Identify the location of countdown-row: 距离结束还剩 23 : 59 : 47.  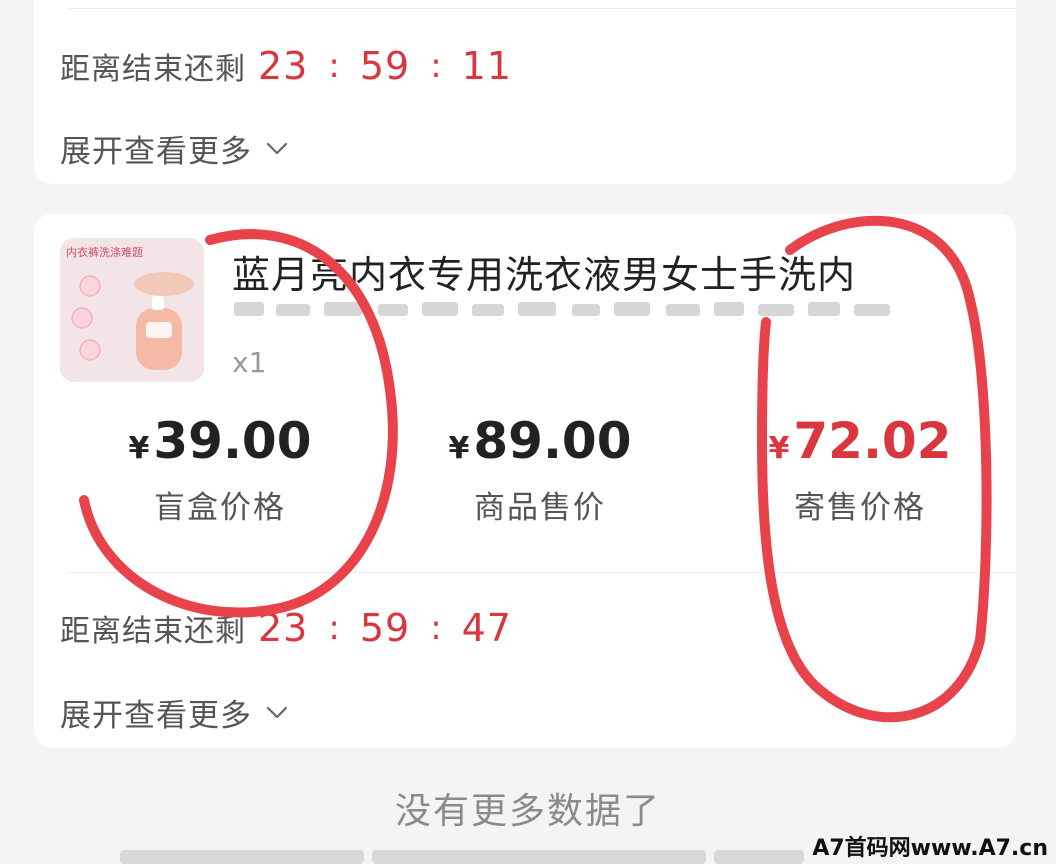
(286, 628).